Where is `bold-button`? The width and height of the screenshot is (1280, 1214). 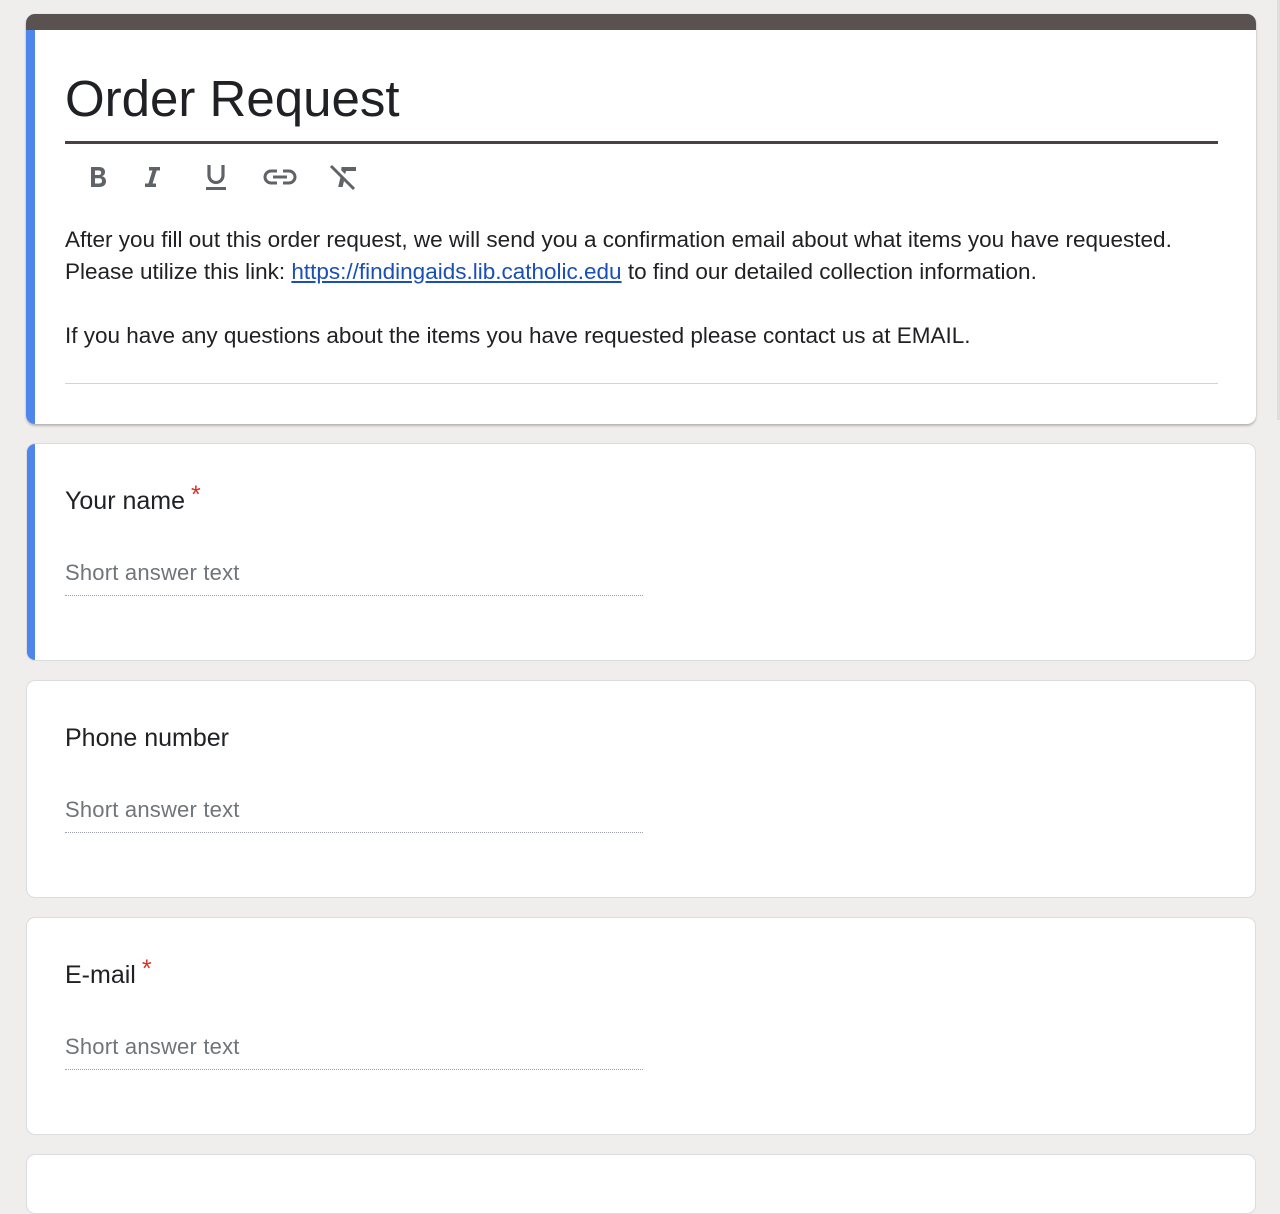 bold-button is located at coordinates (98, 177).